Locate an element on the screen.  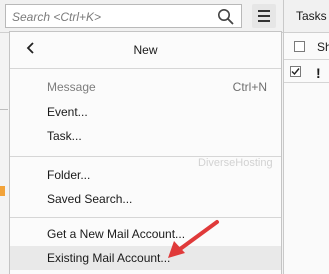
task-checkbox is located at coordinates (295, 71).